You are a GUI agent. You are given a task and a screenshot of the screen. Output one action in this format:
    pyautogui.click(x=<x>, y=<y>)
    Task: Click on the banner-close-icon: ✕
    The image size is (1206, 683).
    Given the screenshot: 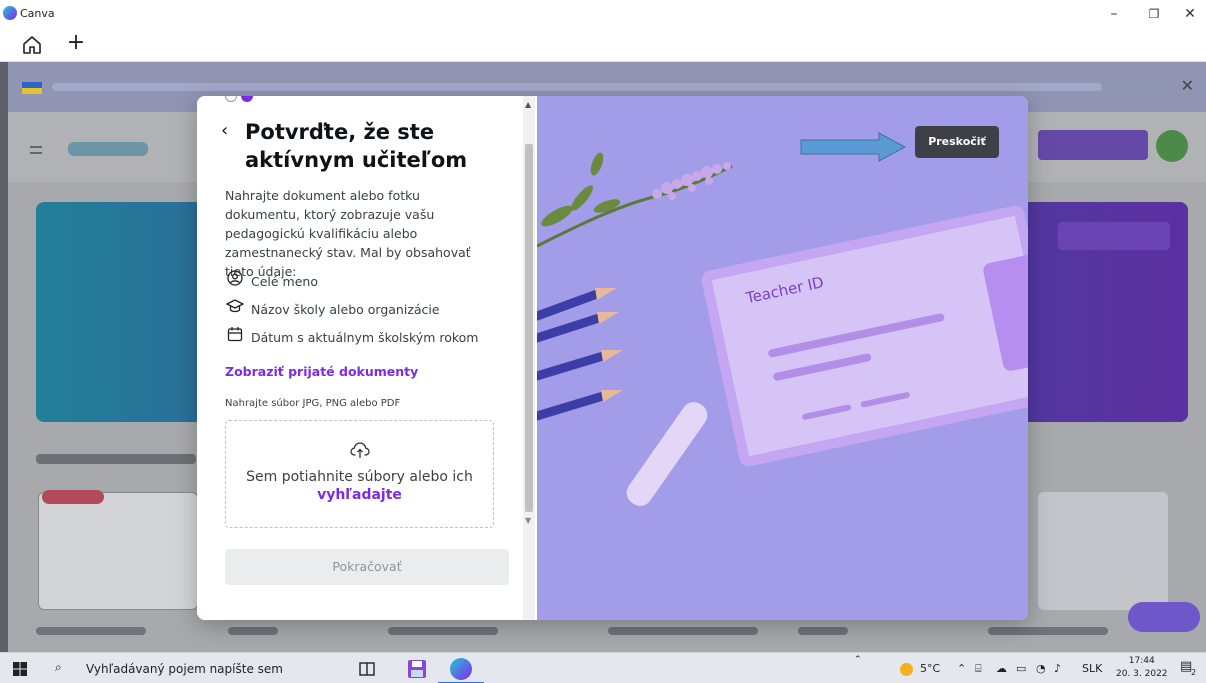 What is the action you would take?
    pyautogui.click(x=1187, y=85)
    